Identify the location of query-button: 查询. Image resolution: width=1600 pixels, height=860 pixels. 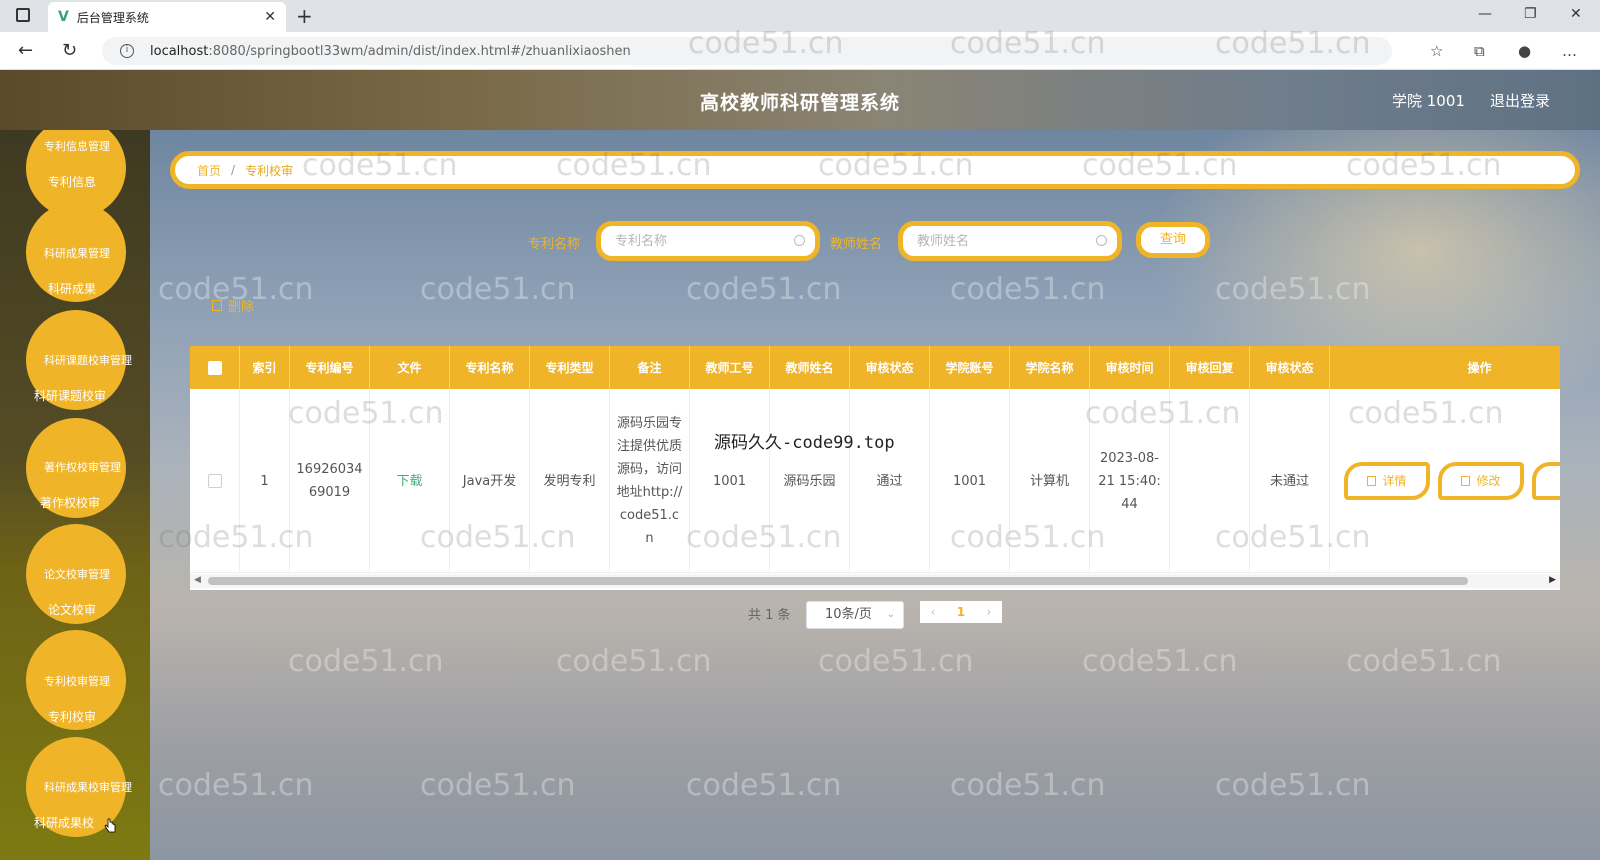
(1173, 240).